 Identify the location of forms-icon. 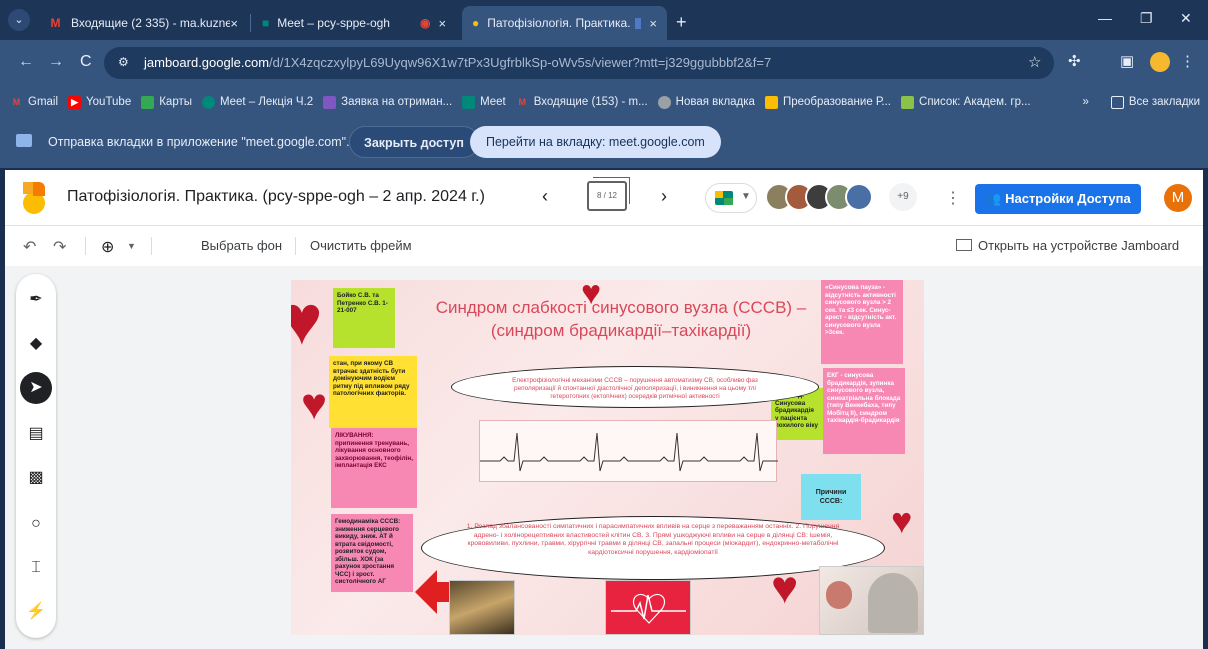
(330, 102).